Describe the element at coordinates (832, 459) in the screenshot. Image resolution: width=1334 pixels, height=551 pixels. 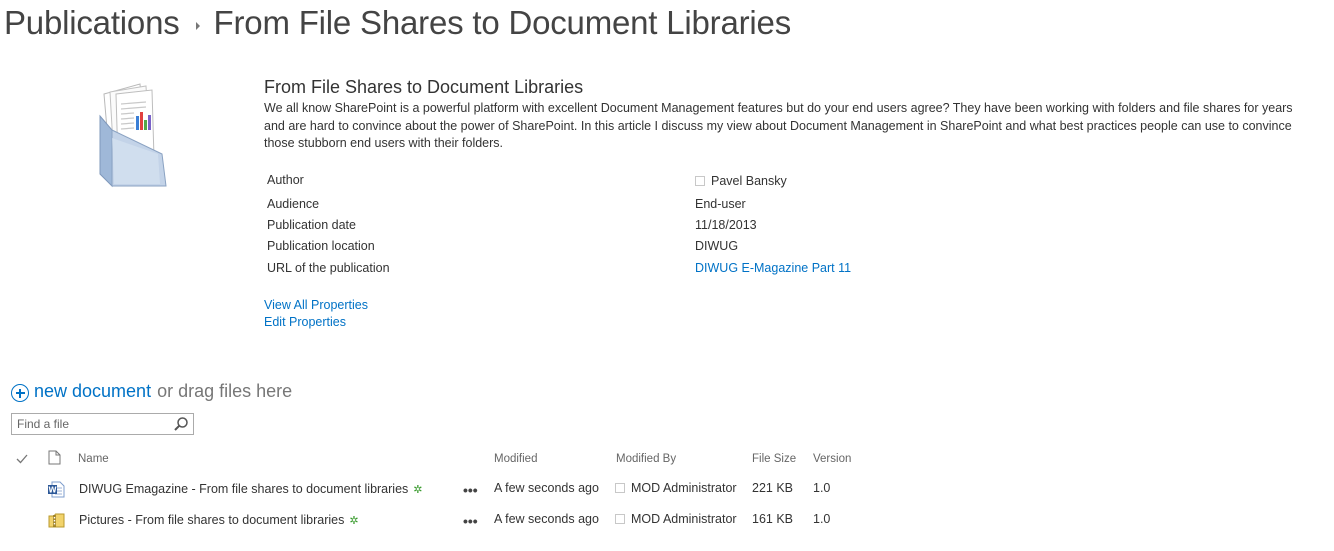
I see `column-header-version: Version` at that location.